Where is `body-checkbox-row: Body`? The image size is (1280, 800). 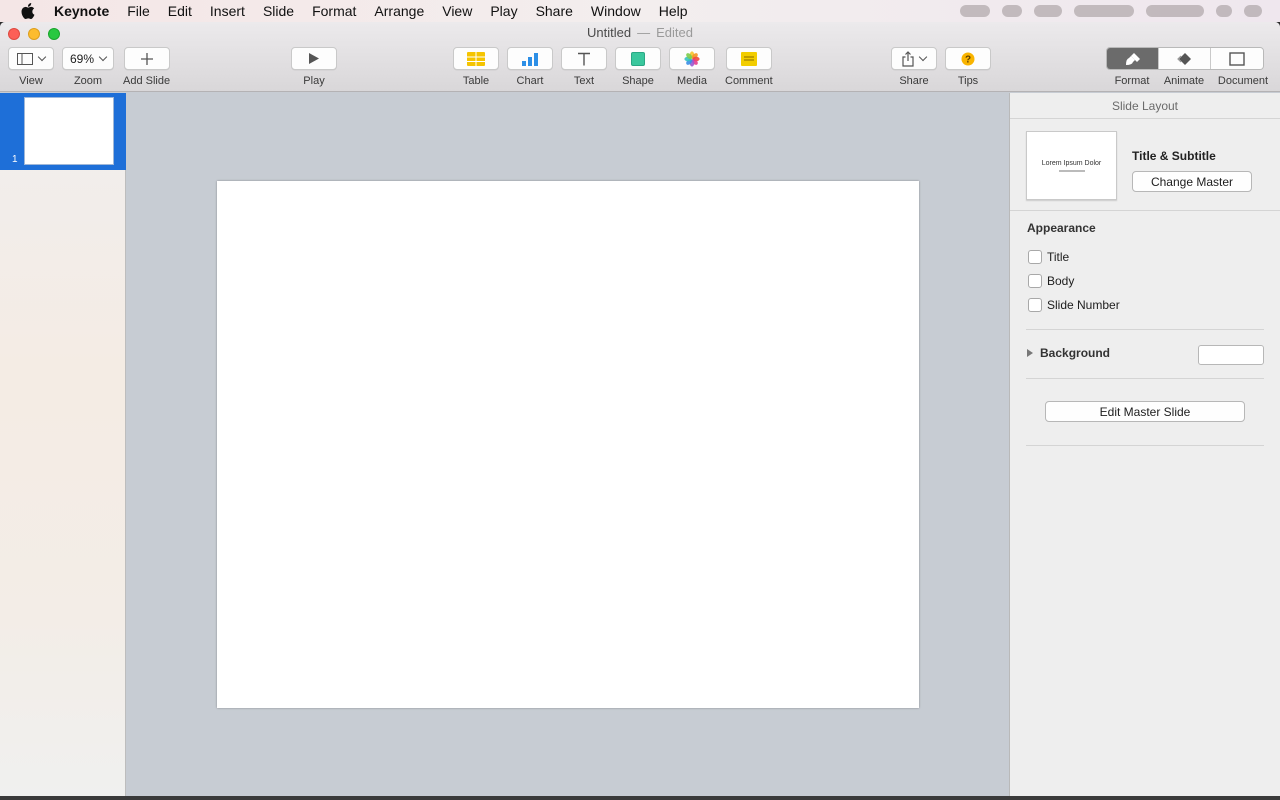
body-checkbox-row: Body is located at coordinates (1051, 281).